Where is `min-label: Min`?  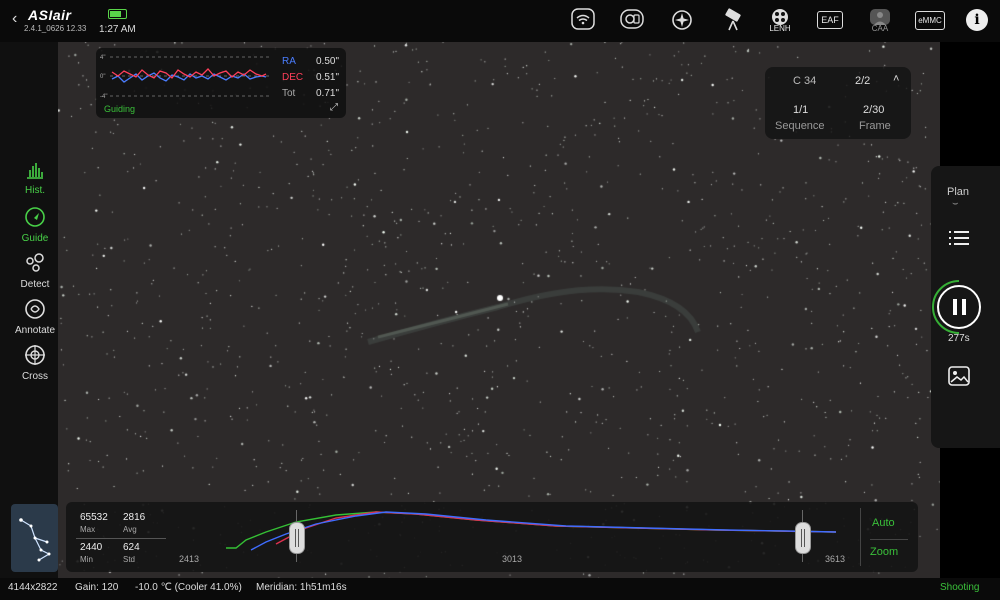 min-label: Min is located at coordinates (86, 559).